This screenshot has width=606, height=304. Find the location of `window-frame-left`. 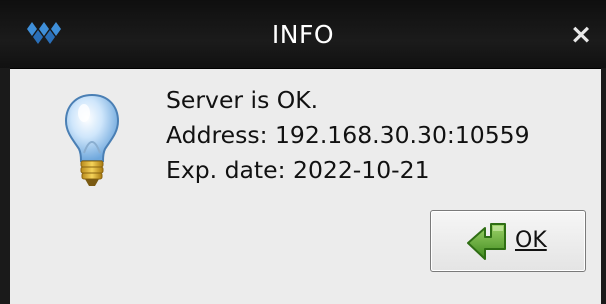

window-frame-left is located at coordinates (5, 186).